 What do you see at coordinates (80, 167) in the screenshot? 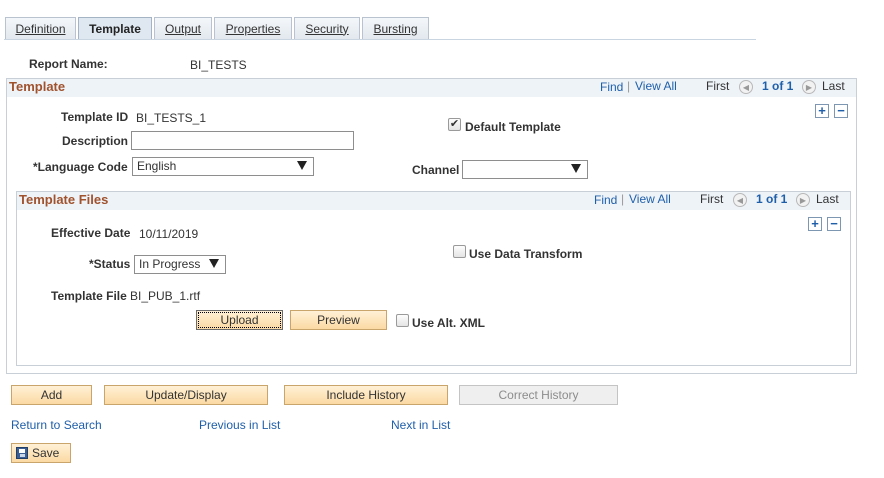
I see `language-code-label: *Language Code` at bounding box center [80, 167].